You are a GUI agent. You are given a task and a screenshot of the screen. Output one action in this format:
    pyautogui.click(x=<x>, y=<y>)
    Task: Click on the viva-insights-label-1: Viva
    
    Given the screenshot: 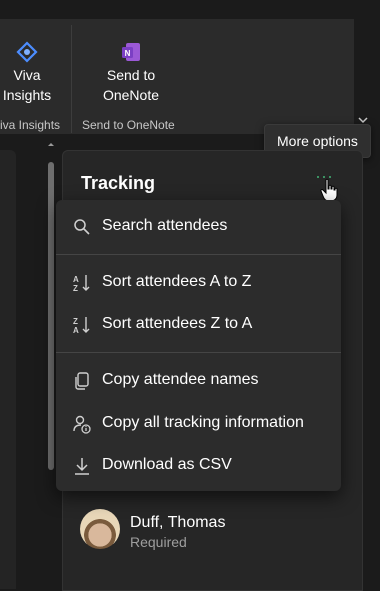 What is the action you would take?
    pyautogui.click(x=27, y=75)
    